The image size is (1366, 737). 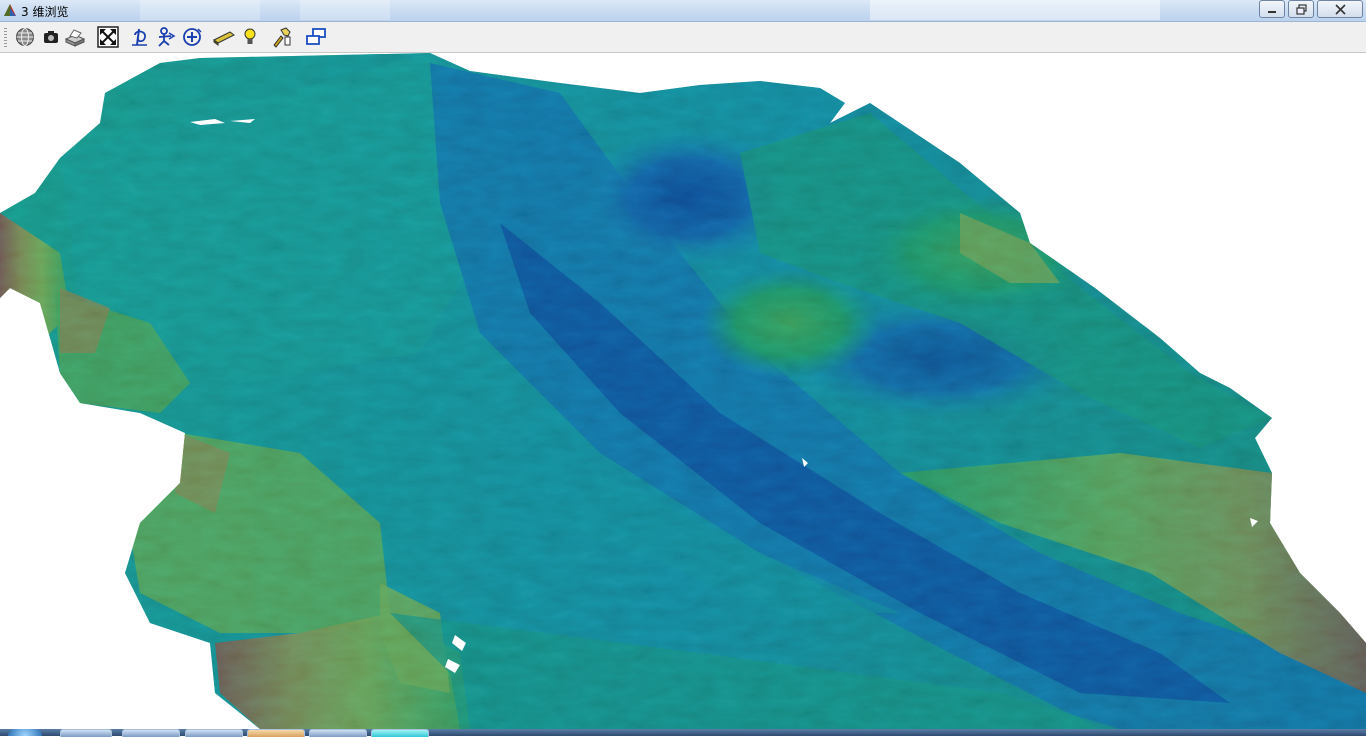 I want to click on restore-button, so click(x=1301, y=9).